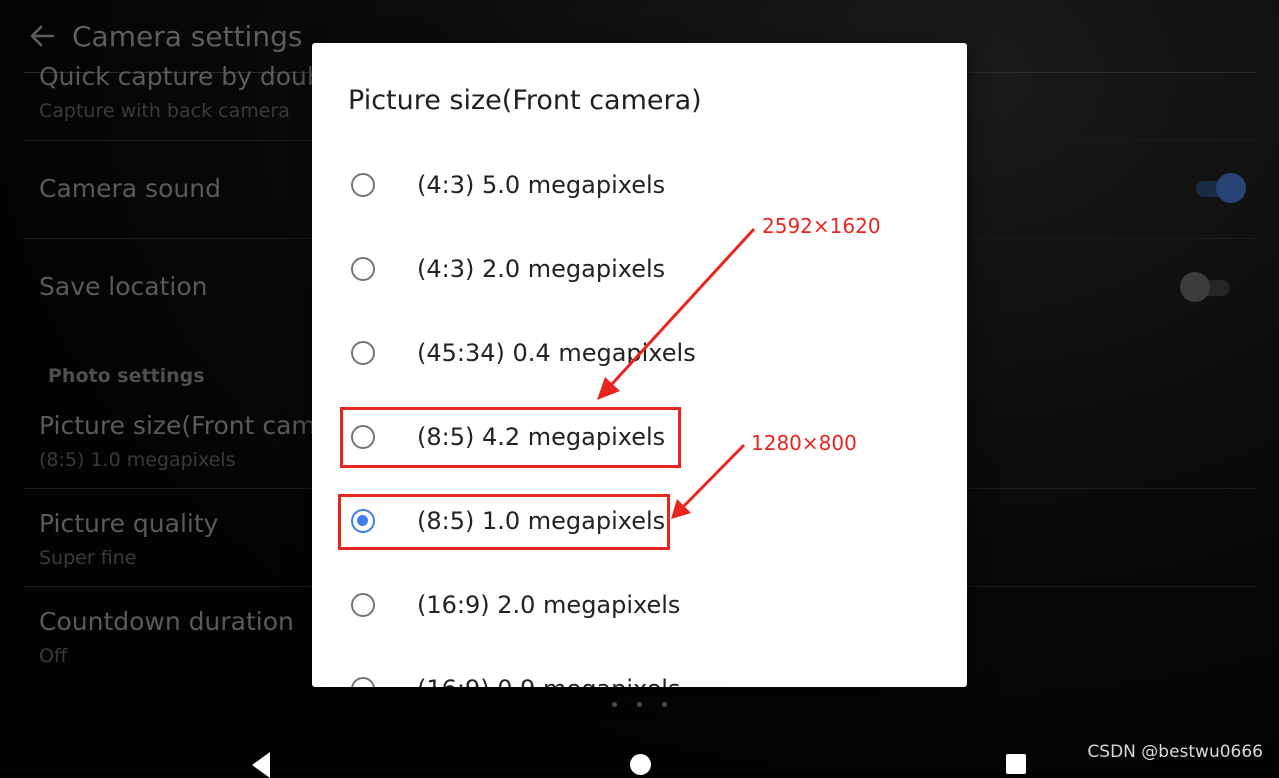 The width and height of the screenshot is (1279, 778). What do you see at coordinates (676, 313) in the screenshot?
I see `arrow-to-4-2mp` at bounding box center [676, 313].